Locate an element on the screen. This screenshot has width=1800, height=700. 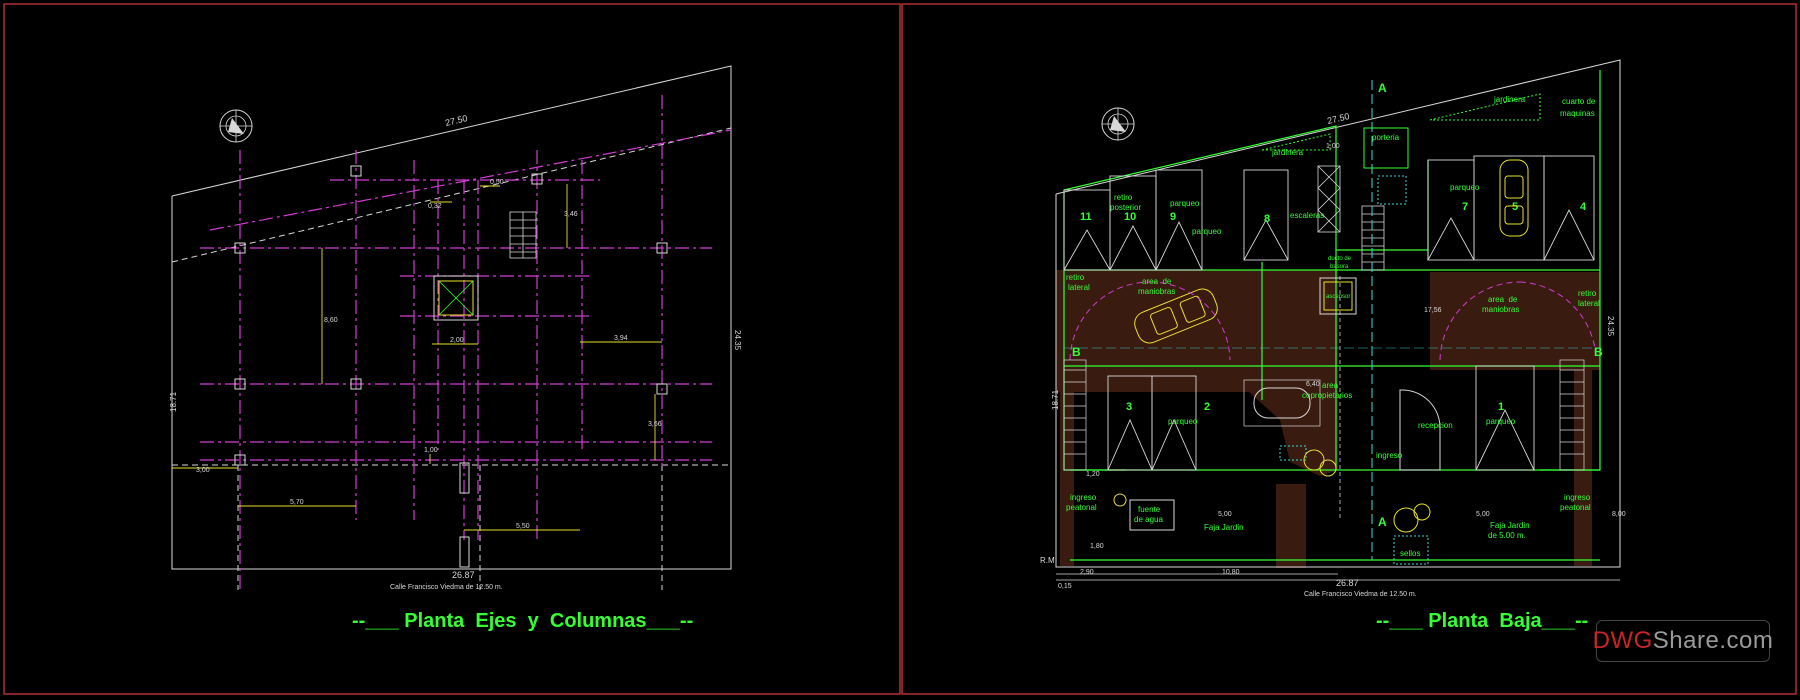
label-ingreso-peatonal-right: ingreso is located at coordinates (1577, 497).